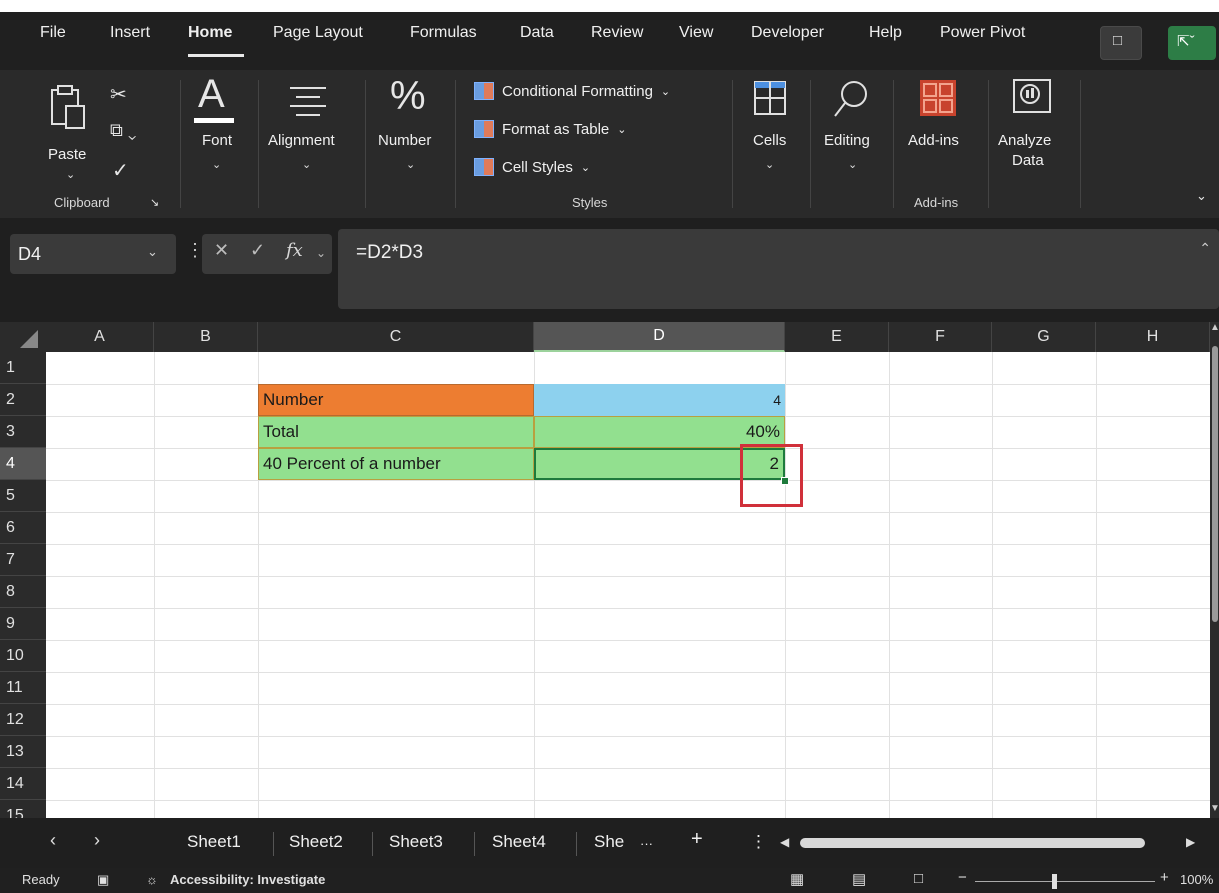 The width and height of the screenshot is (1219, 893). I want to click on cut-icon: ✂, so click(118, 94).